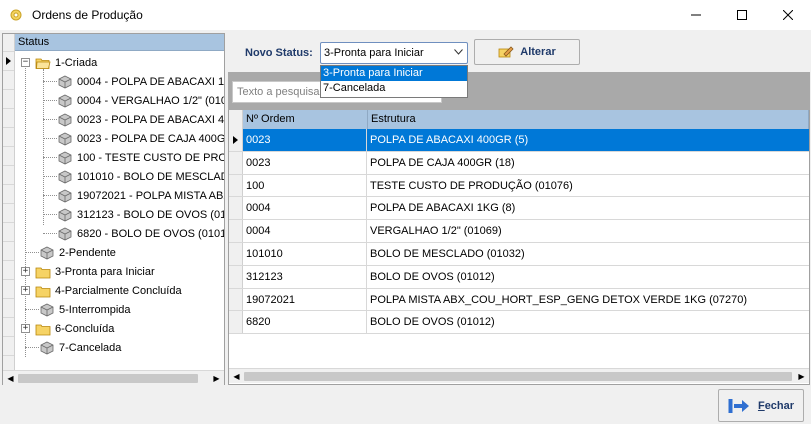 The width and height of the screenshot is (811, 424). I want to click on tree-item: 101010 - BOLO DE MESCLADO, so click(140, 176).